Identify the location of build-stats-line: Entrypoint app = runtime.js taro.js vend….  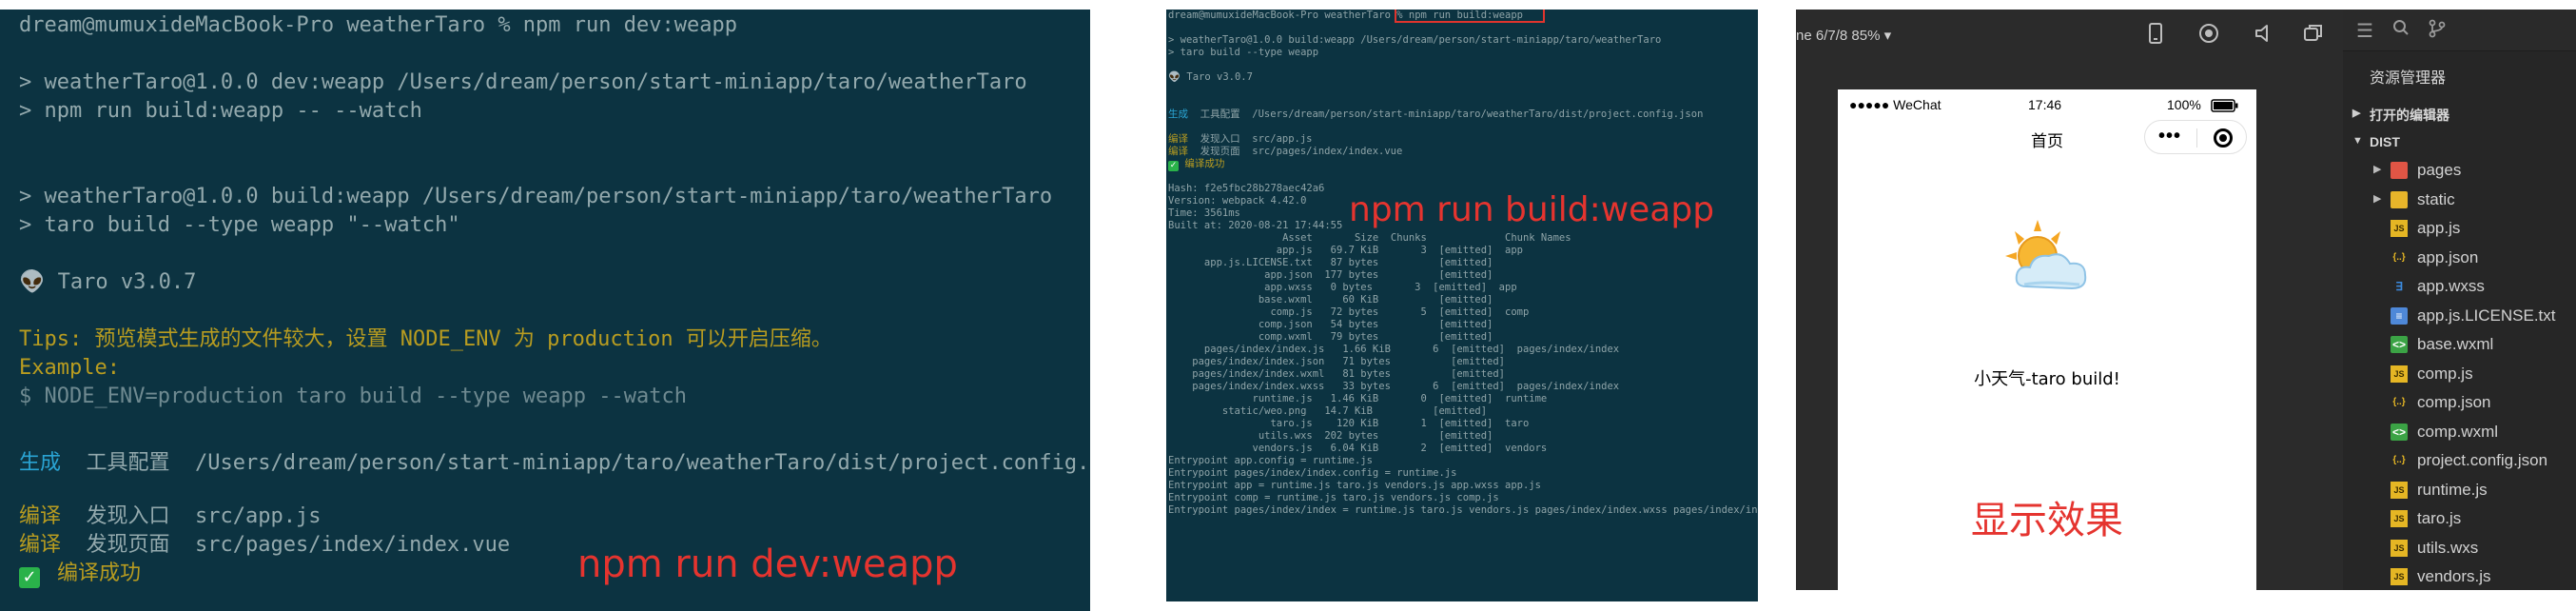
(1354, 485).